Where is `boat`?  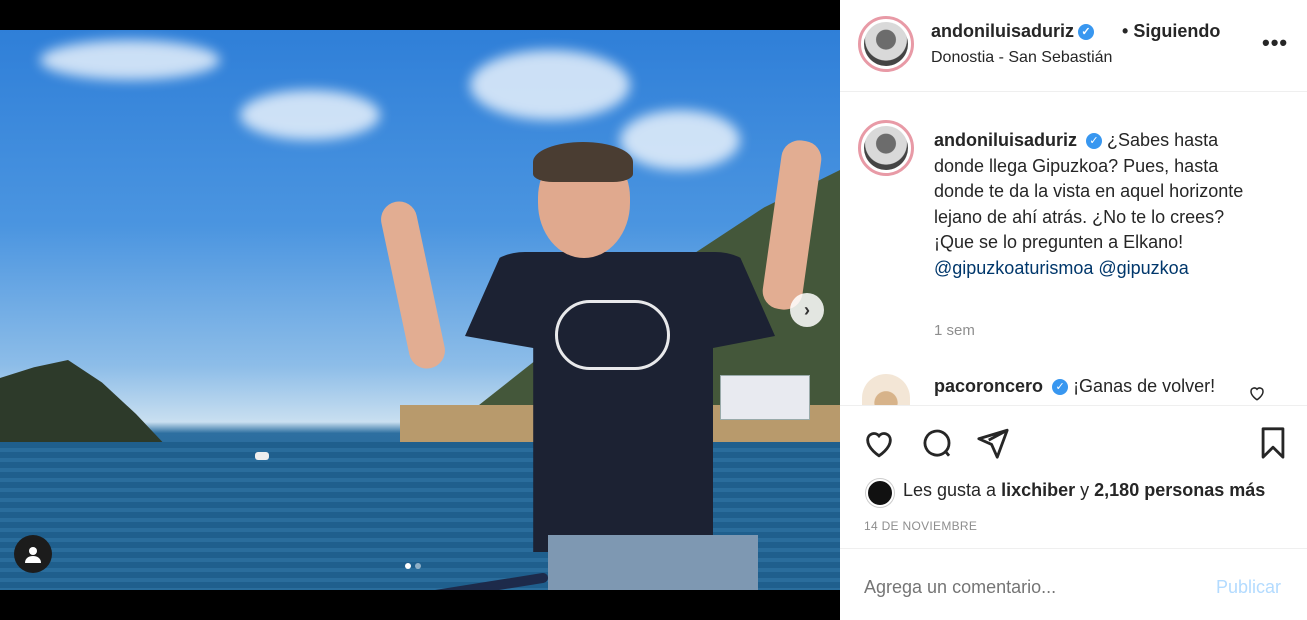 boat is located at coordinates (262, 456).